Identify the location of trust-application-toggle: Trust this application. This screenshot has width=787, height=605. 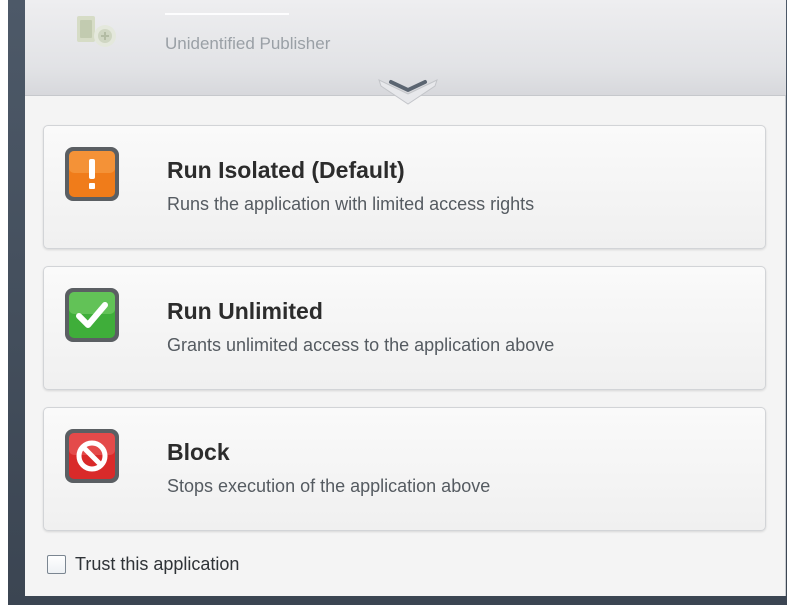
(143, 564).